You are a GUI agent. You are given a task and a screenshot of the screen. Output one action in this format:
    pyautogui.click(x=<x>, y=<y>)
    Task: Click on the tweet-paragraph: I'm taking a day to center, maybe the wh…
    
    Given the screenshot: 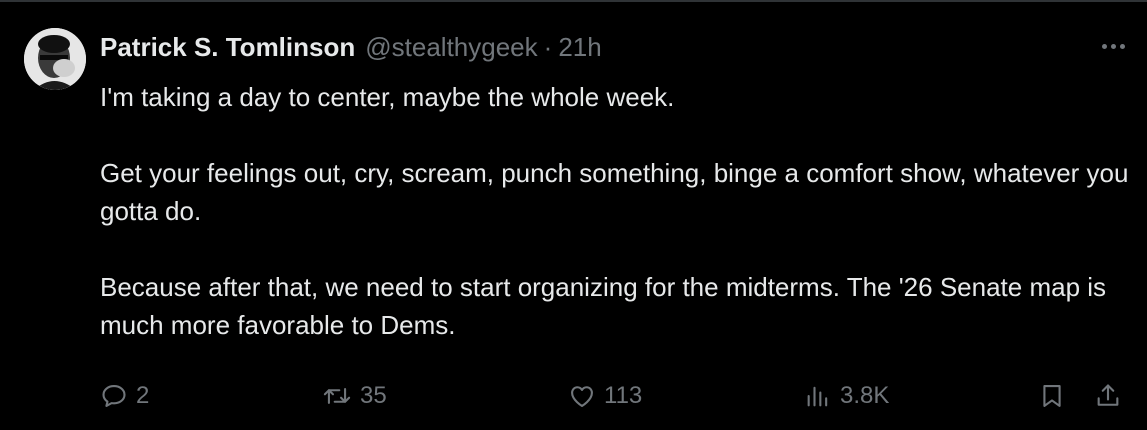 What is the action you would take?
    pyautogui.click(x=387, y=97)
    